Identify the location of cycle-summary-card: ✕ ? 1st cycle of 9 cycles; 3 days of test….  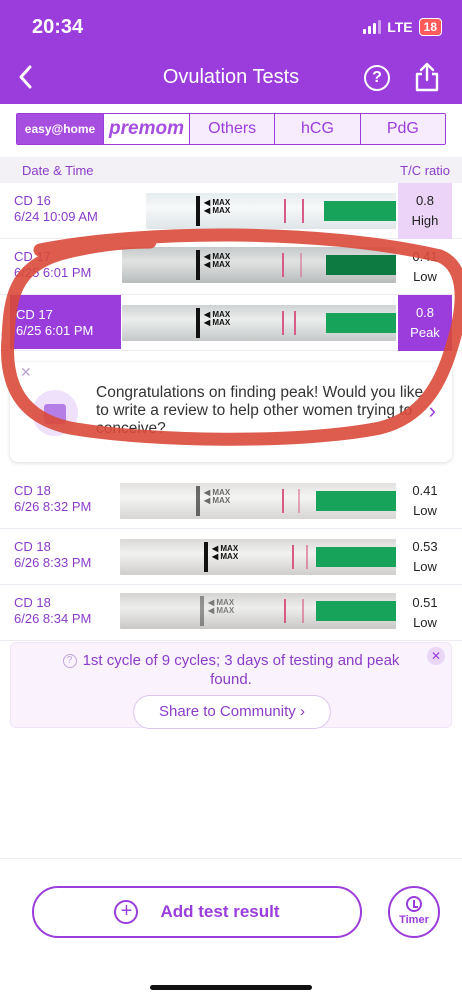
(231, 685).